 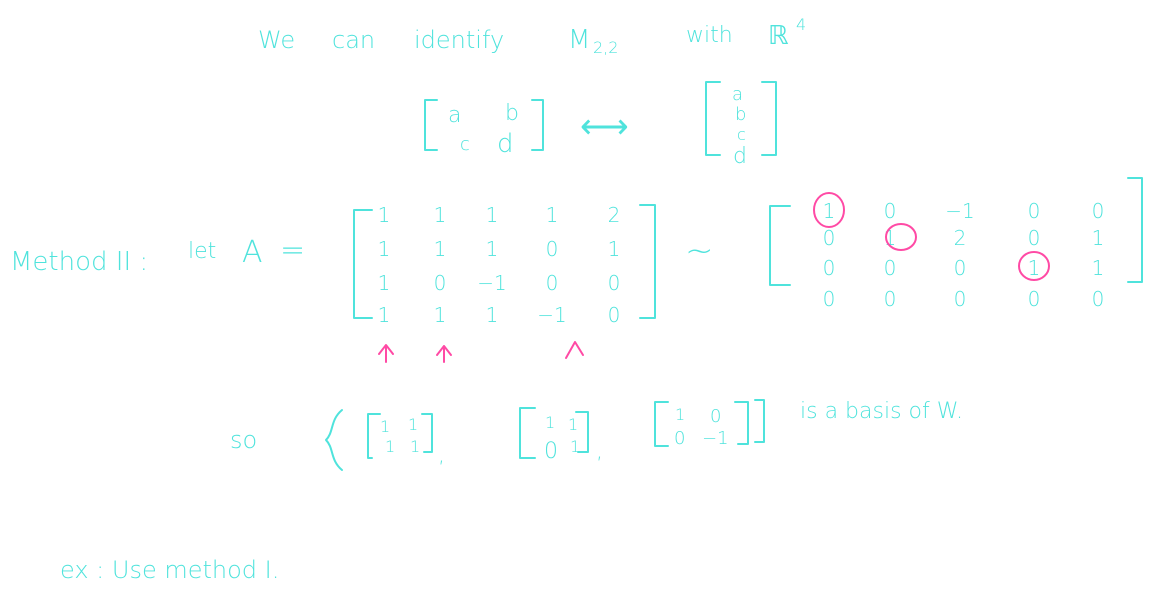 I want to click on rref-entry-r3c1: 0, so click(x=829, y=268).